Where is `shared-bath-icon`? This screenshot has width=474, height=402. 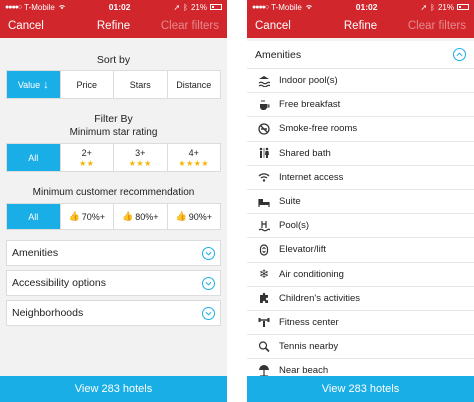 shared-bath-icon is located at coordinates (264, 153).